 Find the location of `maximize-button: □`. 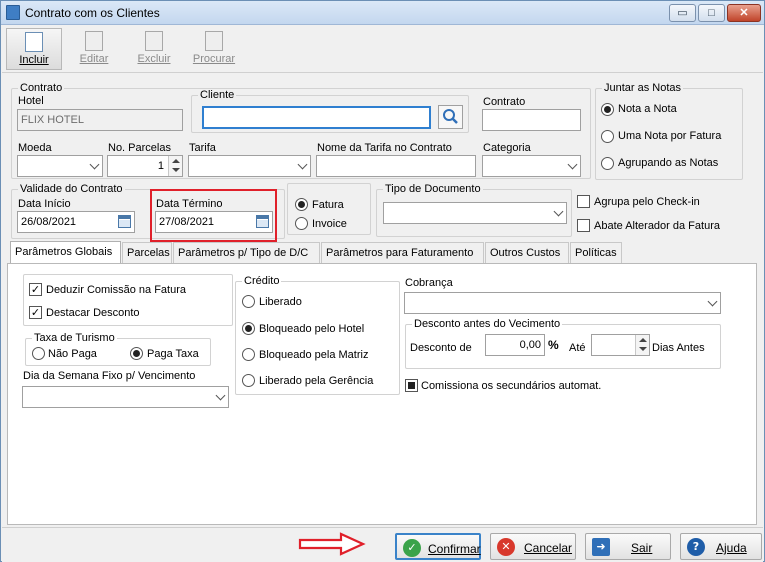

maximize-button: □ is located at coordinates (711, 13).